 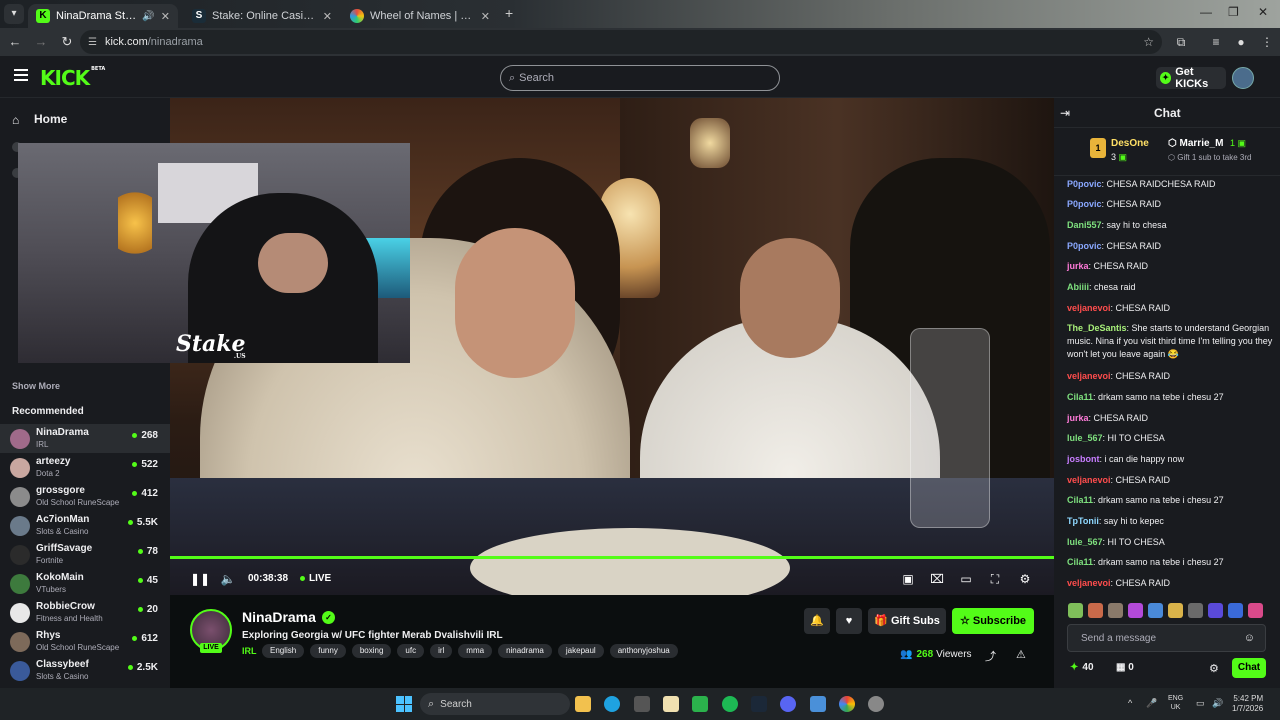 I want to click on volume-icon: 🔊, so click(x=1217, y=703).